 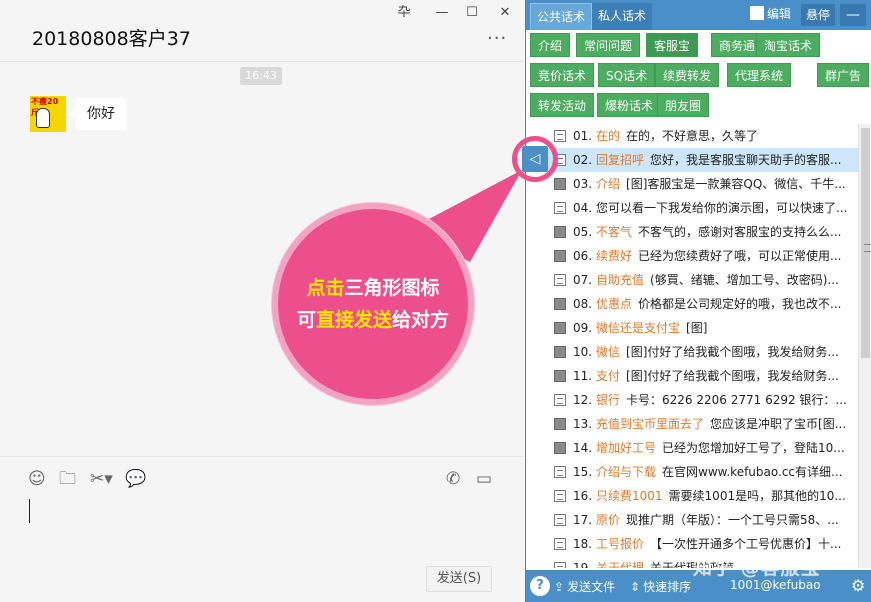 I want to click on reply-title: 只续费1001, so click(x=629, y=496).